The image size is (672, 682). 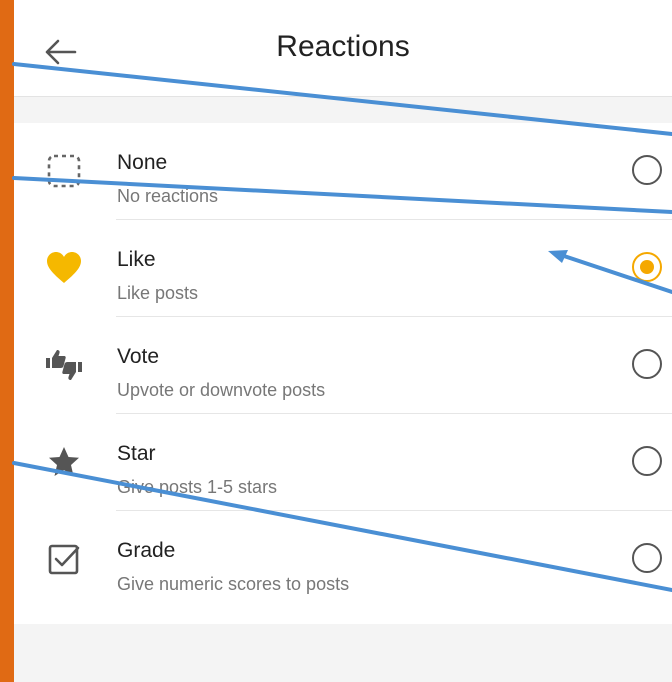 I want to click on radio-star, so click(x=647, y=461).